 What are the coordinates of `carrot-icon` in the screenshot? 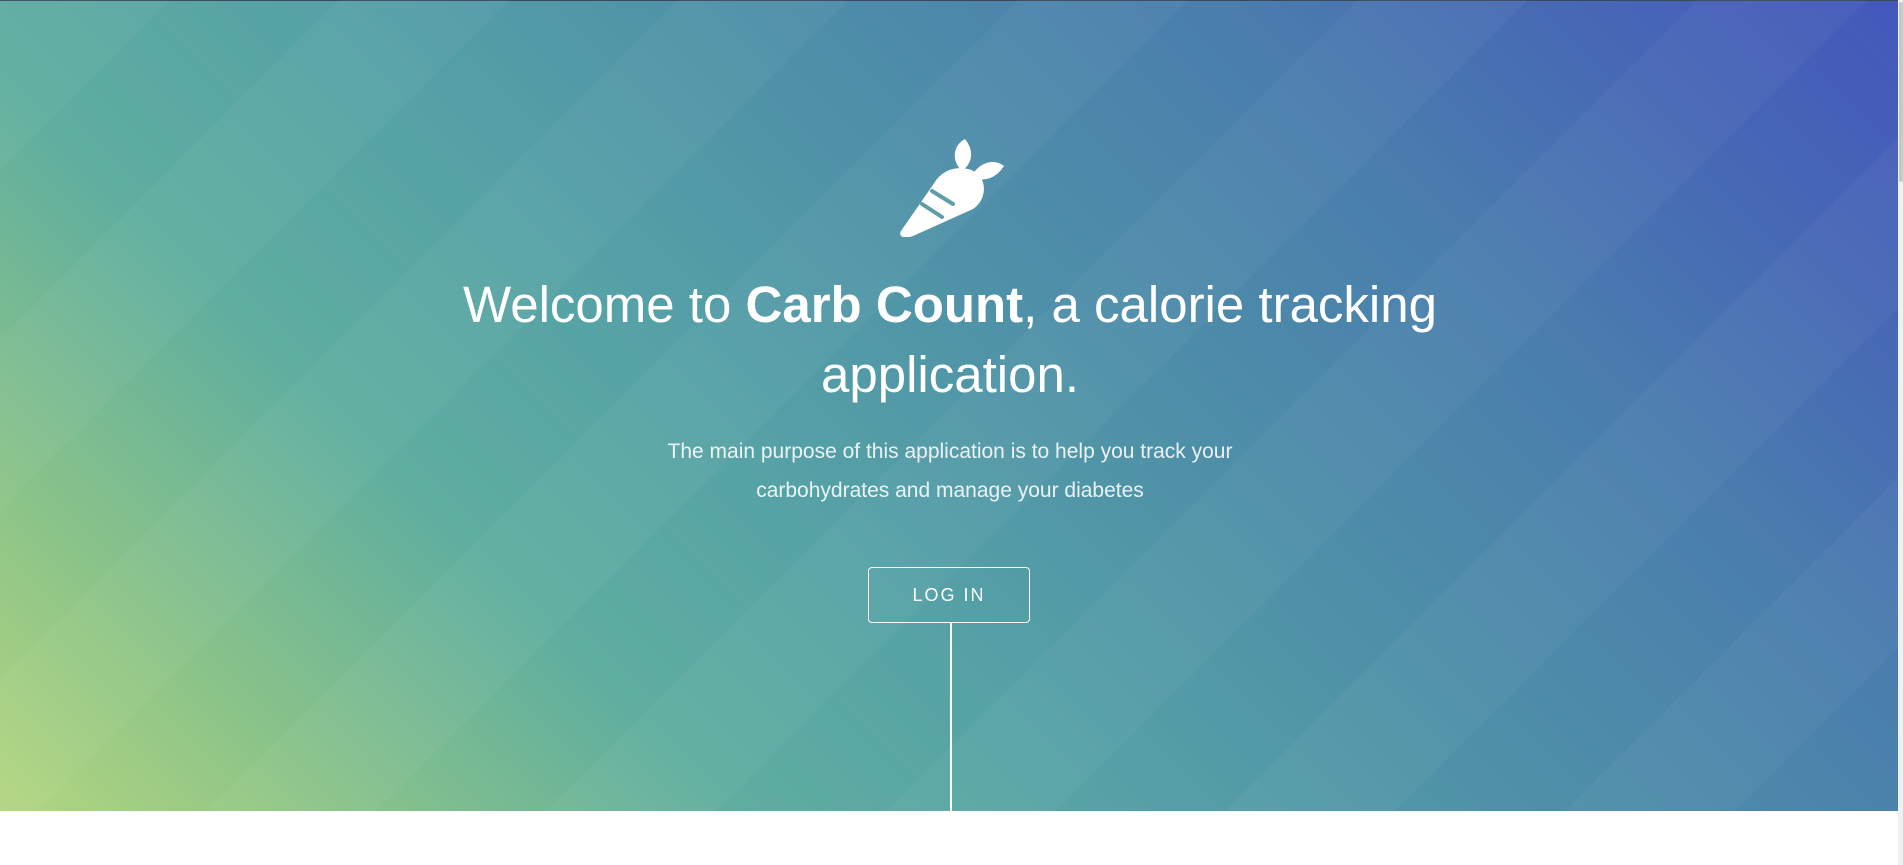 It's located at (950, 187).